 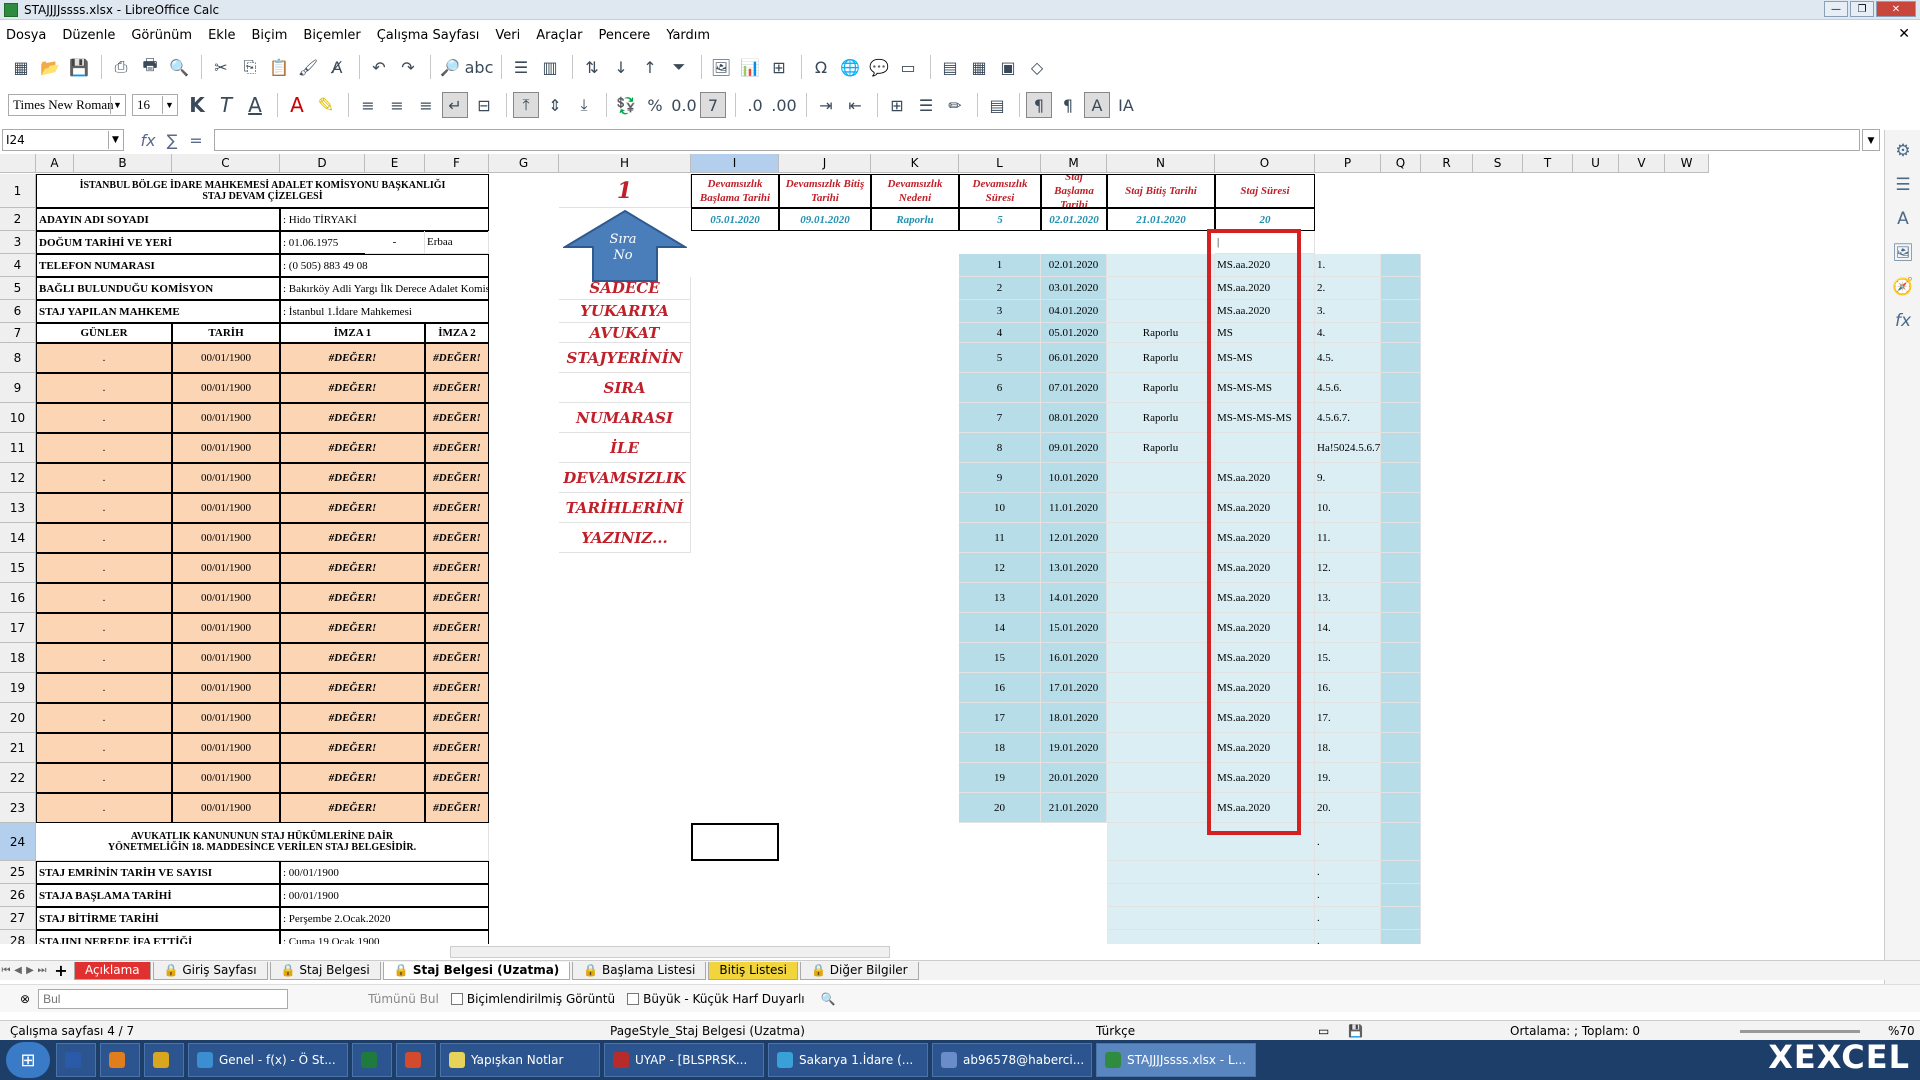 What do you see at coordinates (121, 67) in the screenshot?
I see `export-pdf-icon: ⎙` at bounding box center [121, 67].